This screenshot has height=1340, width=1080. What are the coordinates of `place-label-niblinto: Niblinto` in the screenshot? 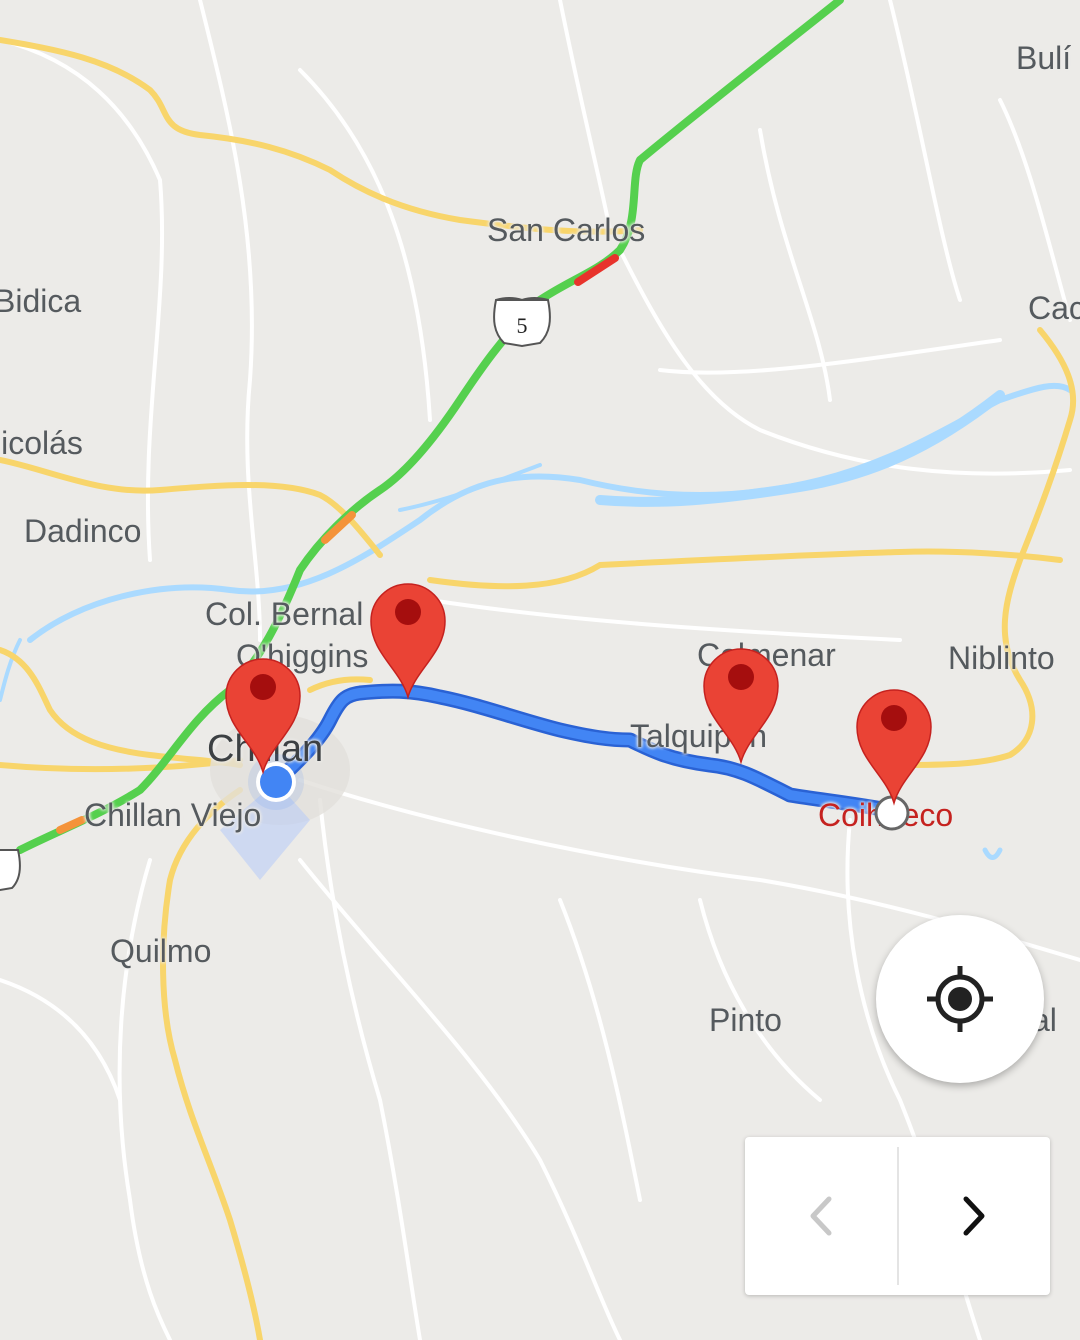 It's located at (1001, 658).